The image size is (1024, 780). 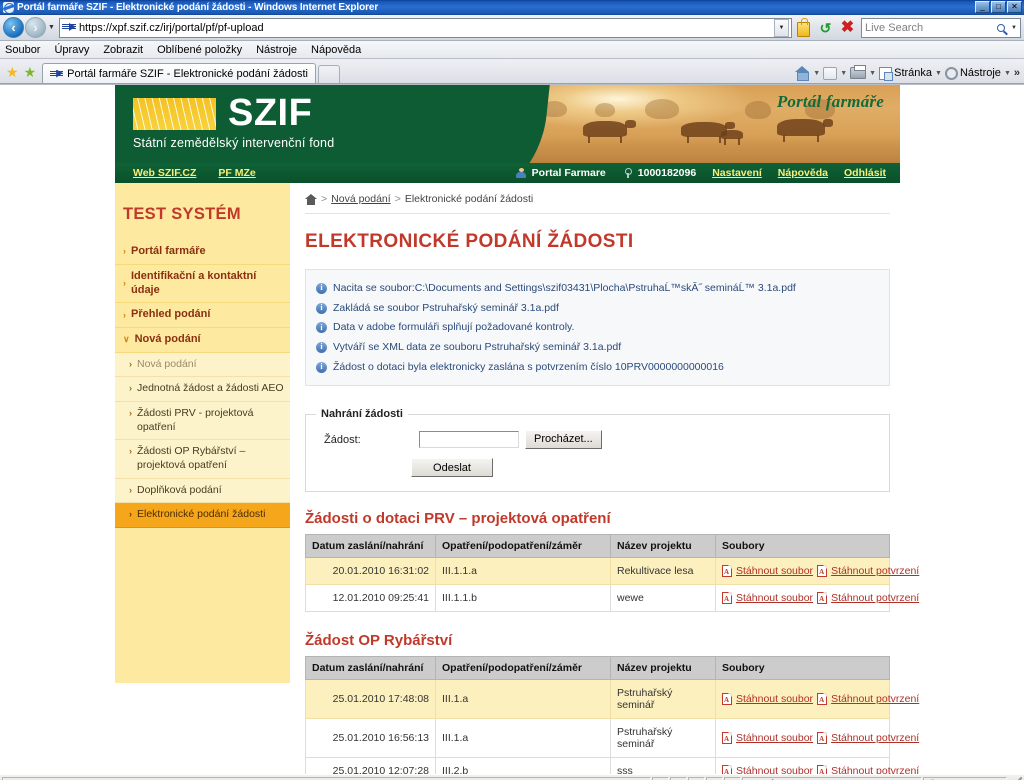 What do you see at coordinates (123, 50) in the screenshot?
I see `menu-zobrazit: Zobrazit` at bounding box center [123, 50].